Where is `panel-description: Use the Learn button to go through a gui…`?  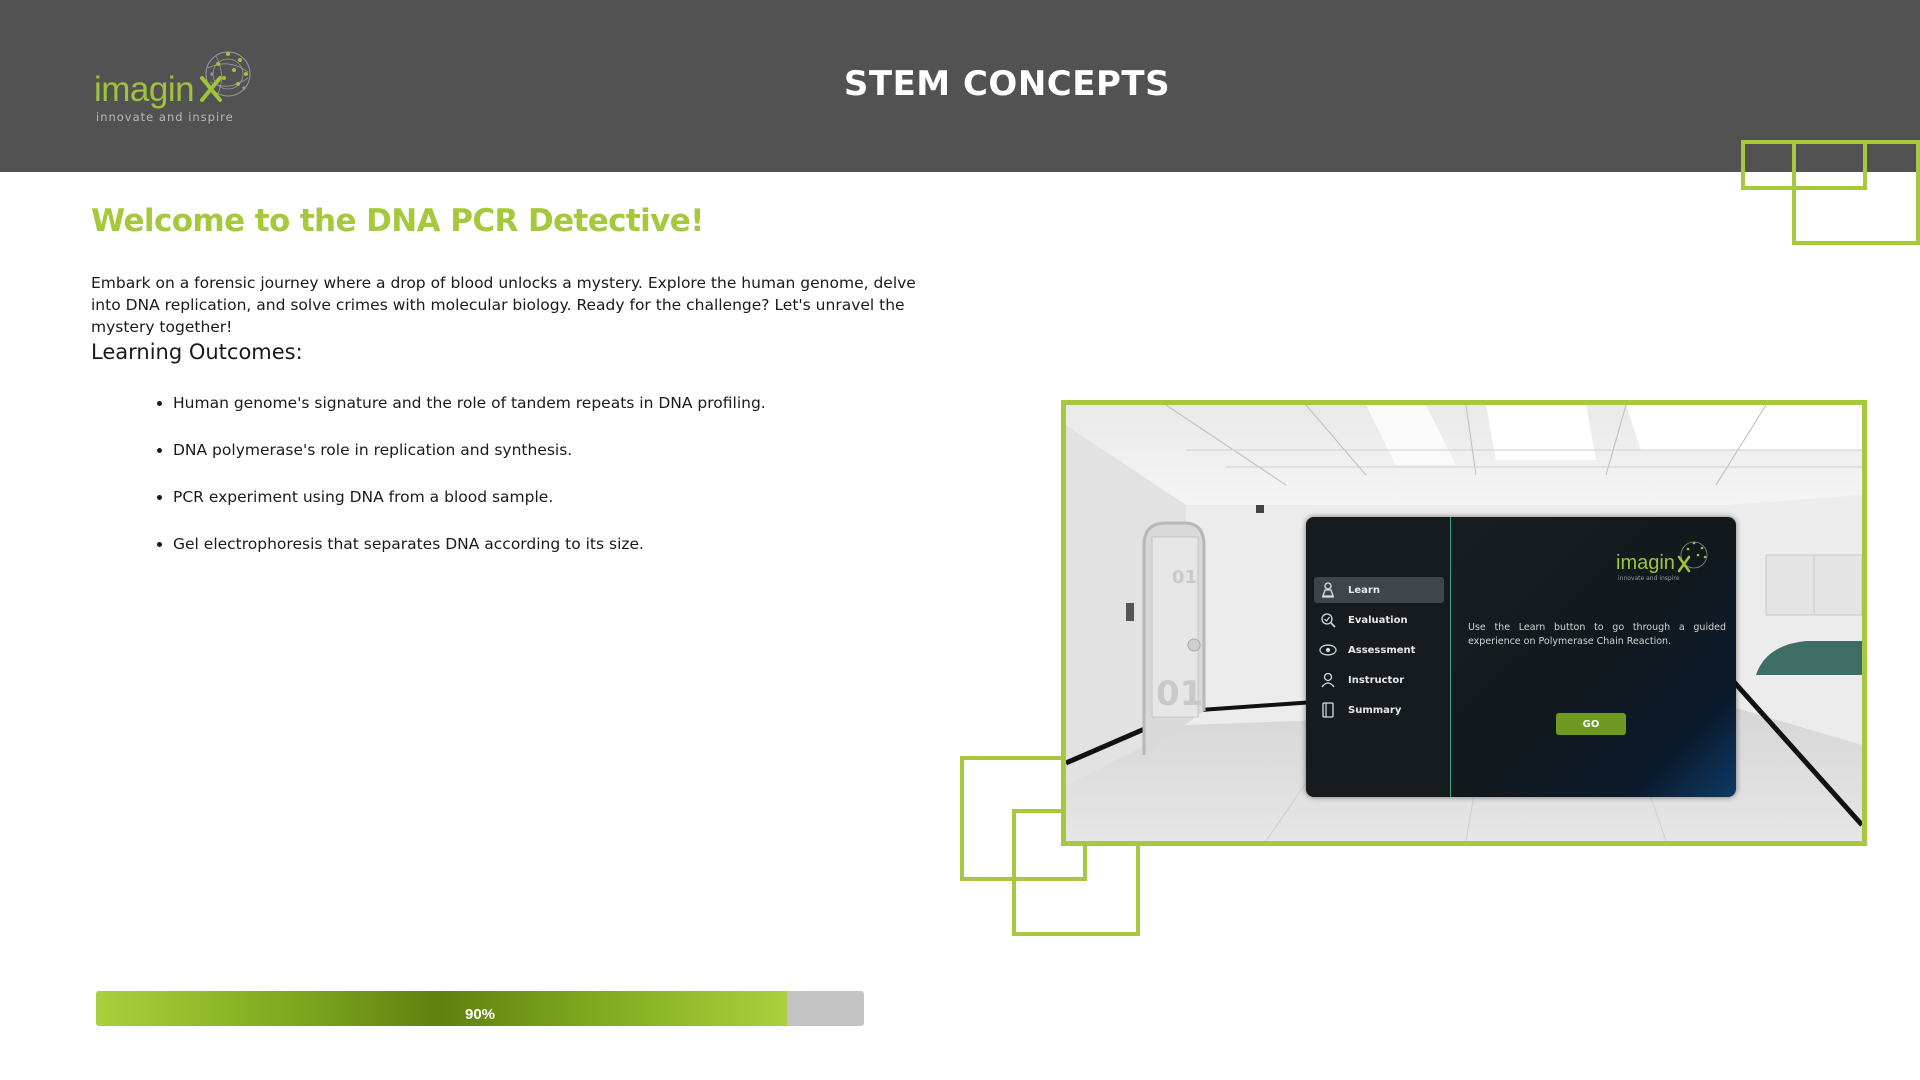
panel-description: Use the Learn button to go through a gui… is located at coordinates (1597, 634).